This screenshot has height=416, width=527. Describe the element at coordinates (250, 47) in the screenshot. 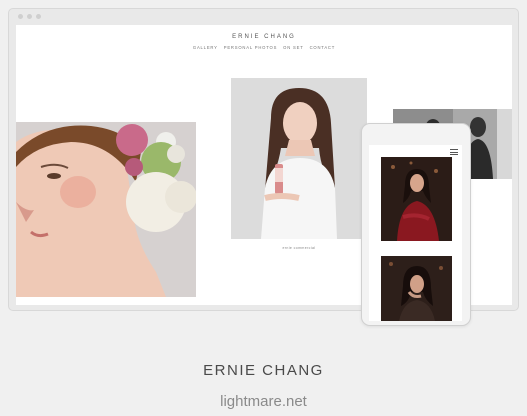

I see `nav-item-personal-photos: PERSONAL PHOTOS` at that location.